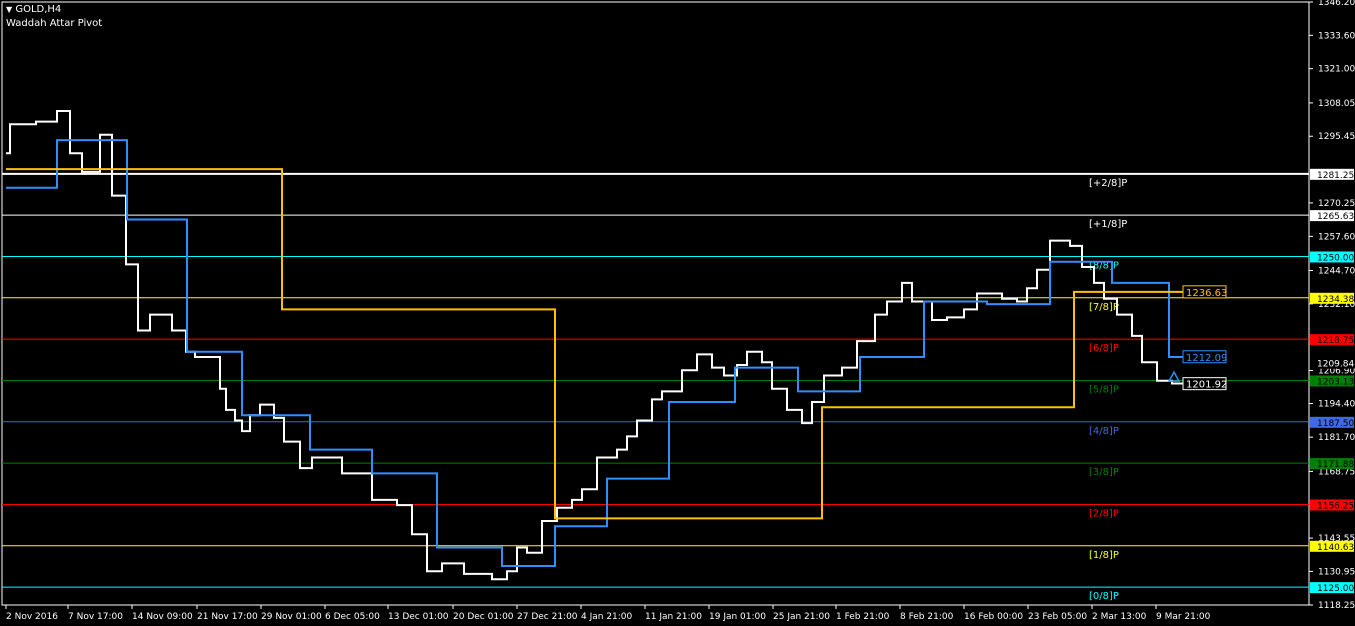 The width and height of the screenshot is (1355, 626). I want to click on price-tick-label: 1194.40, so click(1336, 405).